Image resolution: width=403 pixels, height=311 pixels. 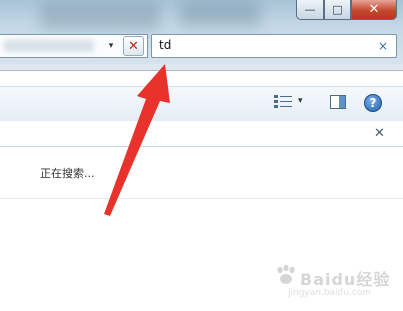 I want to click on baidu-watermark: Baidu经验 jingyan.baidu.com, so click(x=335, y=282).